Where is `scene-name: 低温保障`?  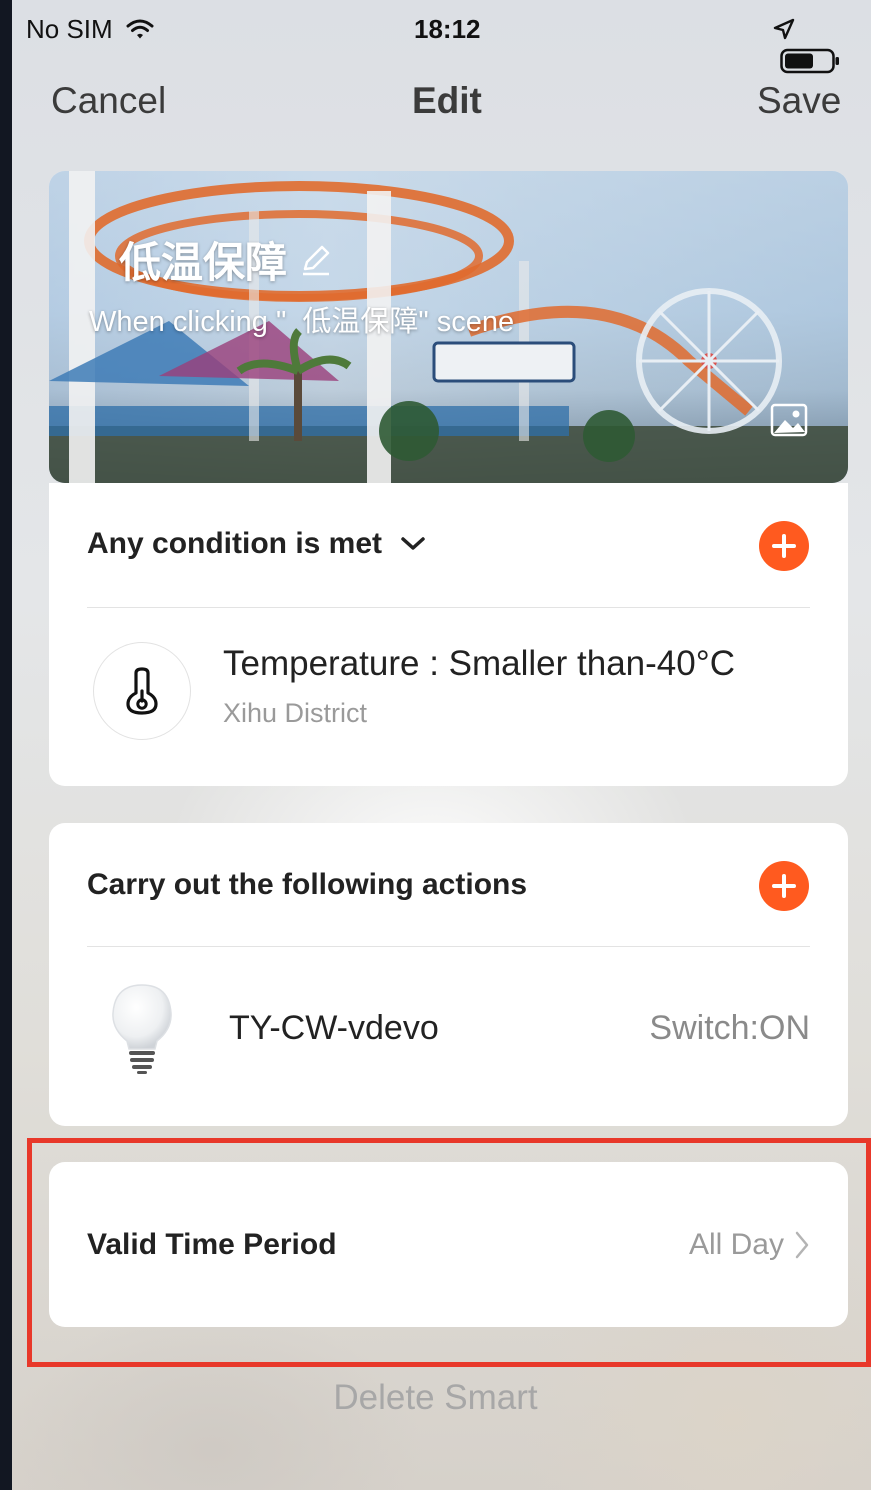 scene-name: 低温保障 is located at coordinates (203, 262).